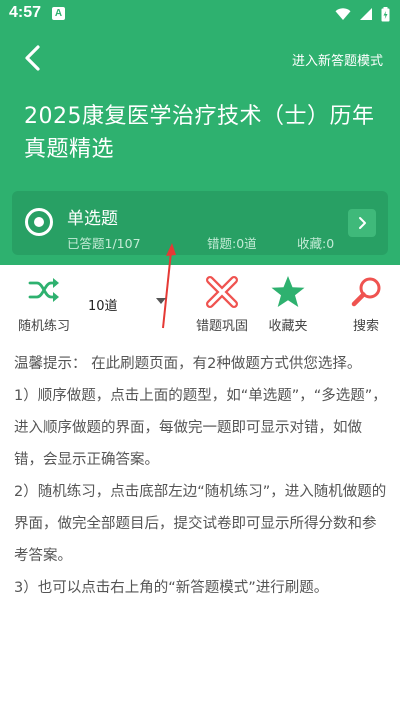 This screenshot has width=400, height=710. I want to click on caret-down-icon, so click(161, 301).